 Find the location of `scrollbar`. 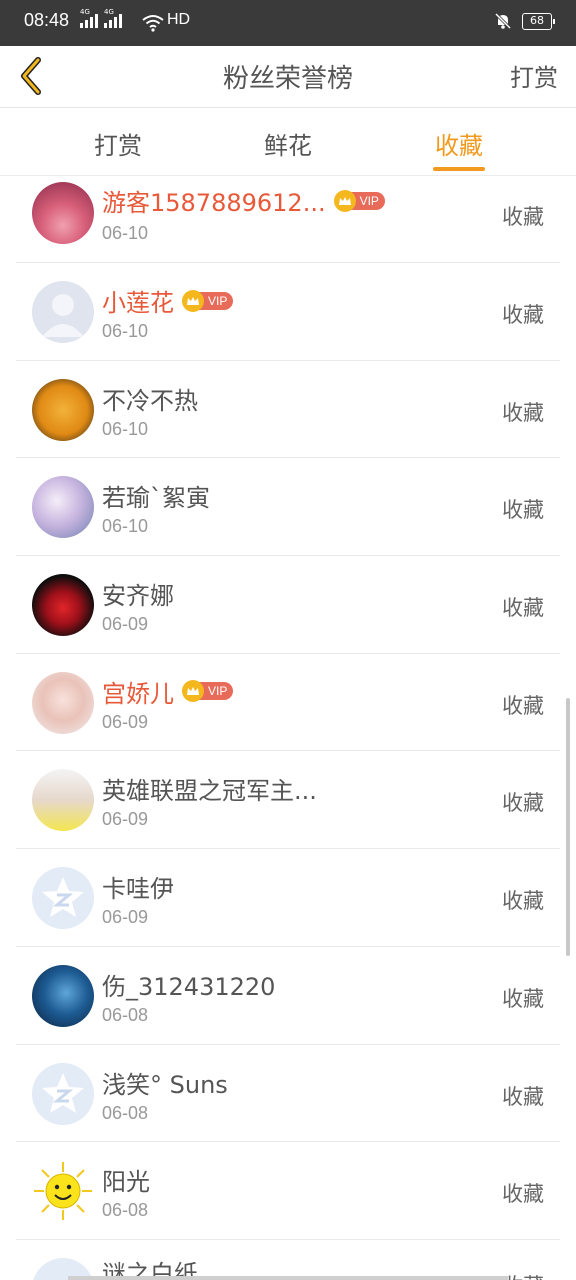

scrollbar is located at coordinates (568, 827).